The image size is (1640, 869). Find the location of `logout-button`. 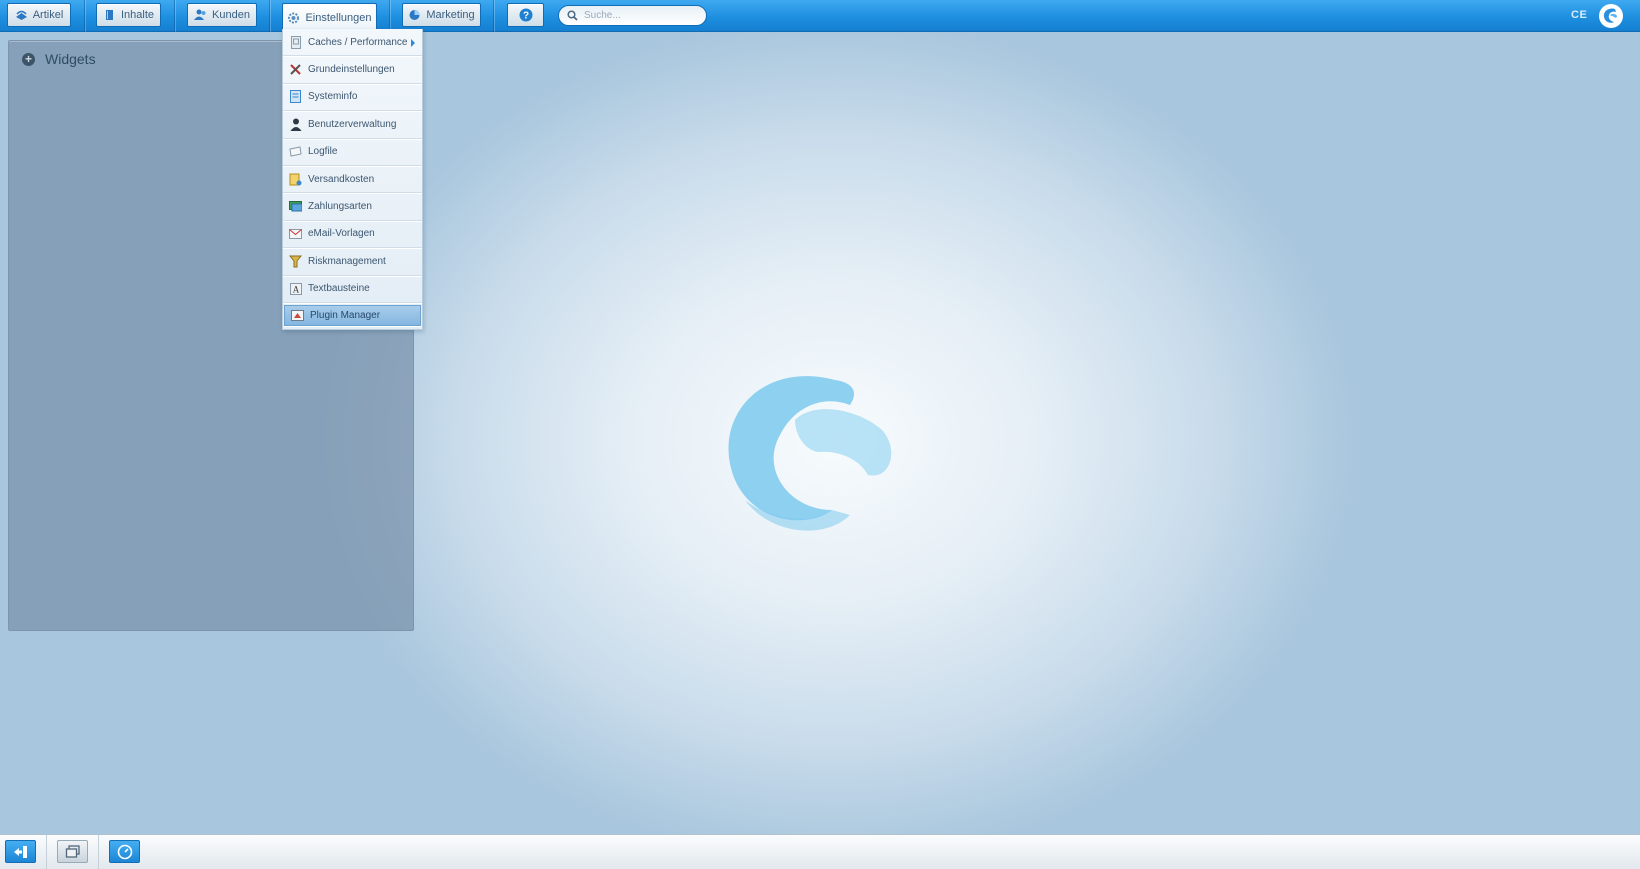

logout-button is located at coordinates (20, 851).